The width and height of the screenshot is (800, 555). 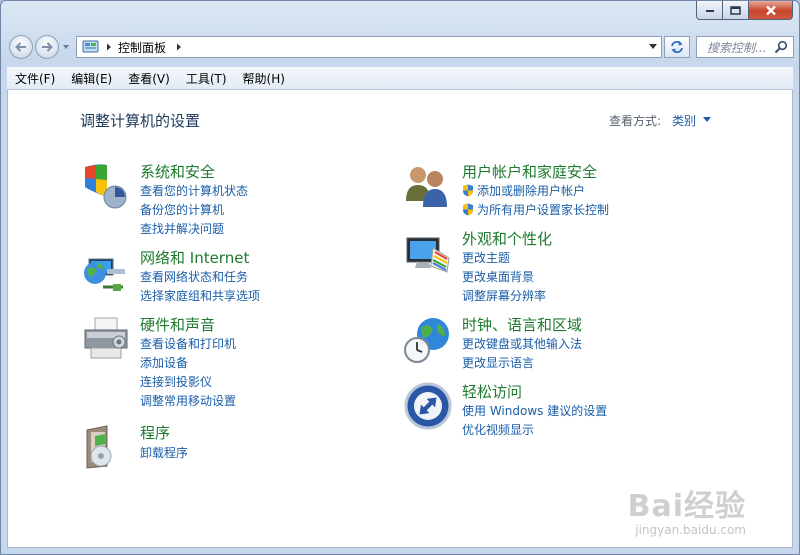 I want to click on forward-button, so click(x=47, y=47).